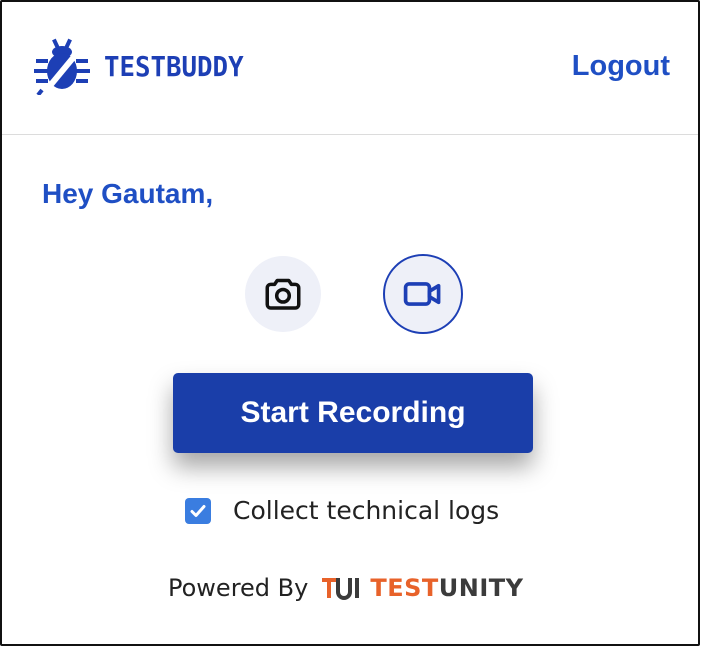 The width and height of the screenshot is (706, 650). I want to click on start-recording-button: Start Recording, so click(353, 413).